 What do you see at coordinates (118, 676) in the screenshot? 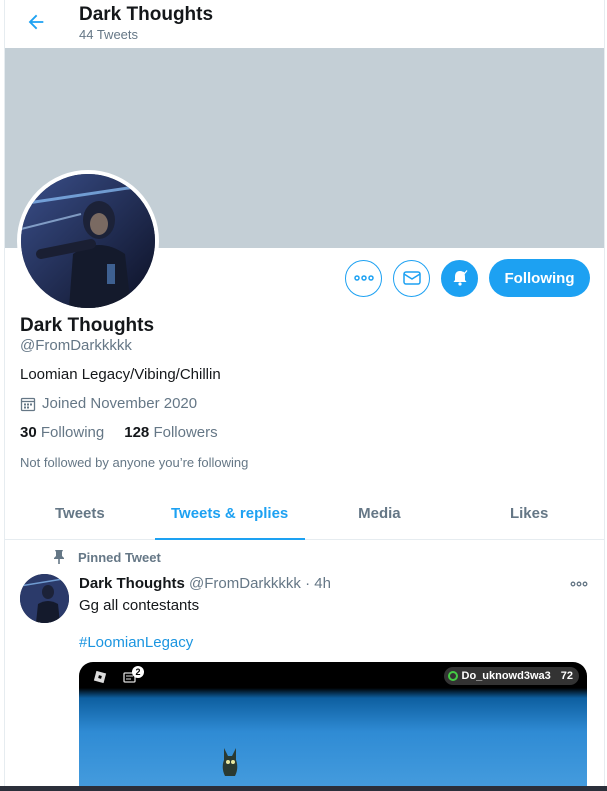
I see `game-hud-left: 2` at bounding box center [118, 676].